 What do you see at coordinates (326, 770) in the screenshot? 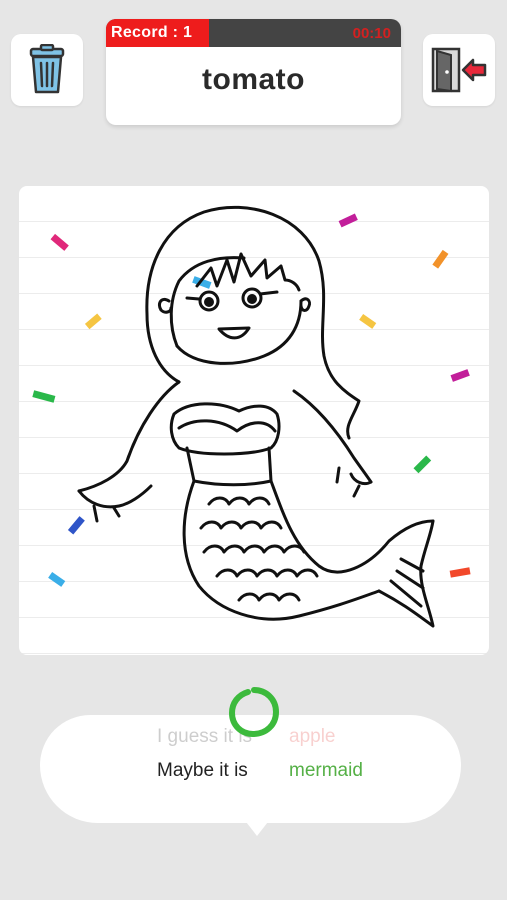
I see `current-guess-word: mermaid` at bounding box center [326, 770].